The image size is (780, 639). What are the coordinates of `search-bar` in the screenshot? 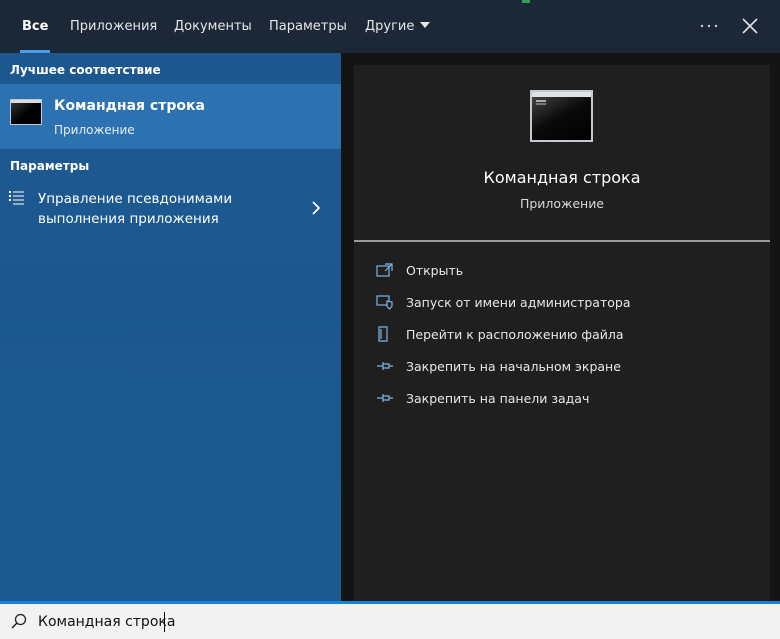 It's located at (390, 621).